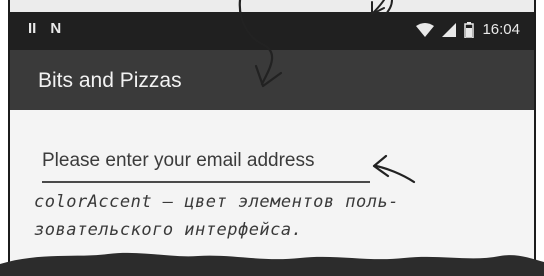 The width and height of the screenshot is (544, 276). Describe the element at coordinates (56, 28) in the screenshot. I see `notification-n-icon: N` at that location.